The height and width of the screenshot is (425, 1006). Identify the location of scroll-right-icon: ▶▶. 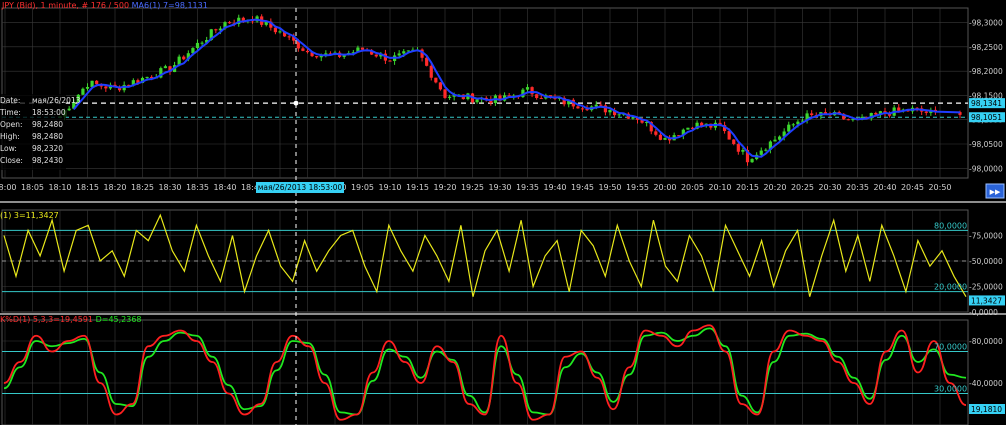
(995, 192).